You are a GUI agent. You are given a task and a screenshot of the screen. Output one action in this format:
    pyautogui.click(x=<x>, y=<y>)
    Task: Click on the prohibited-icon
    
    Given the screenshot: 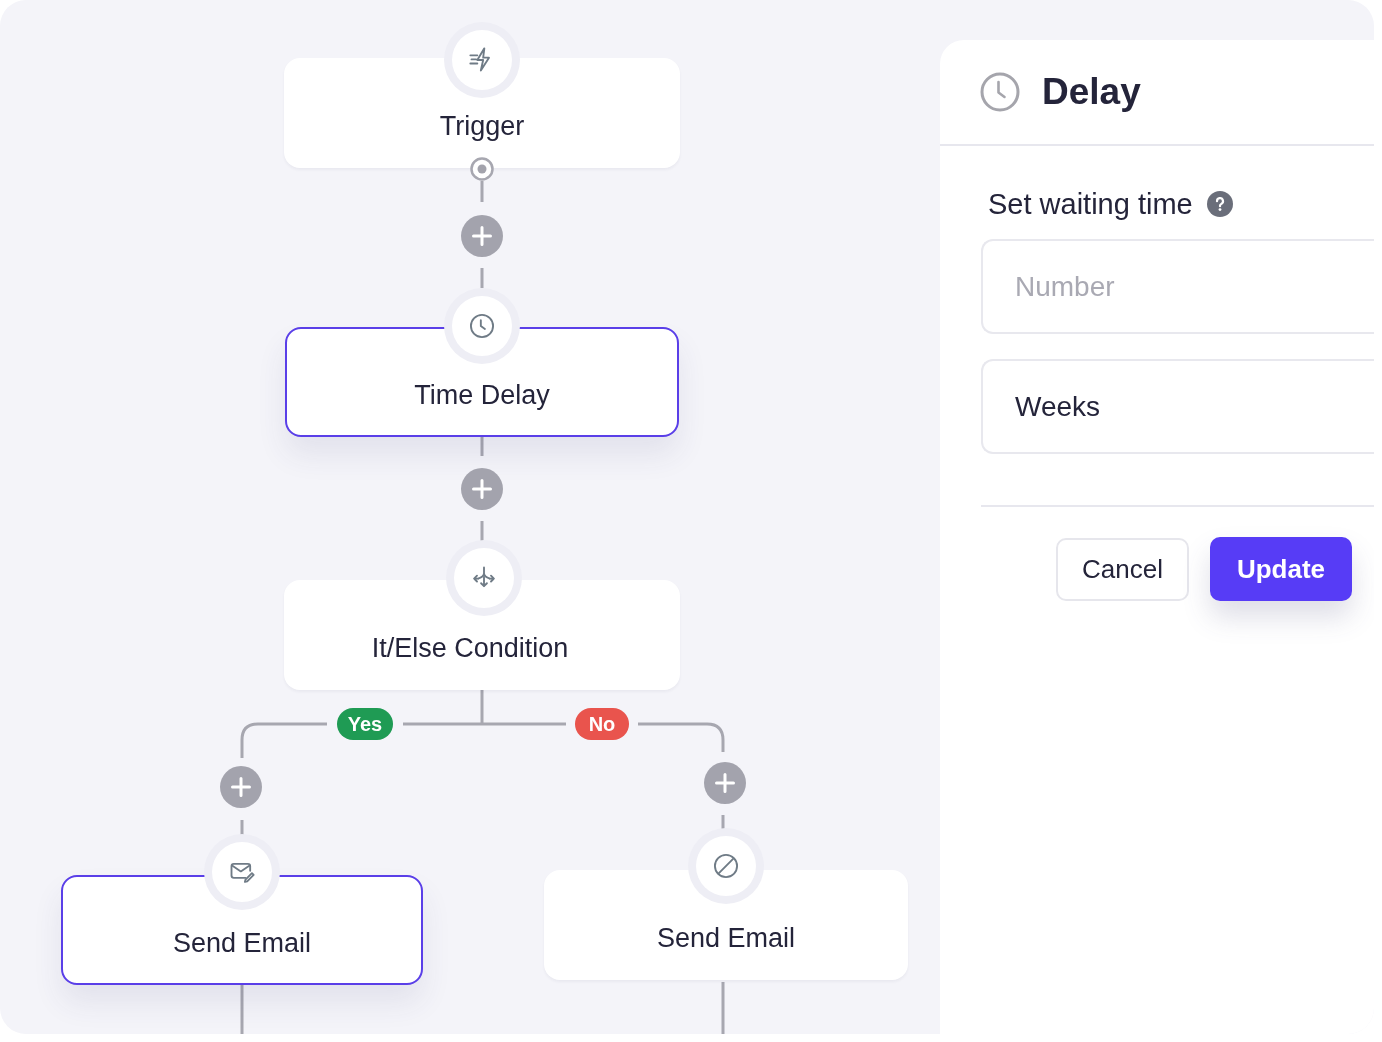 What is the action you would take?
    pyautogui.click(x=726, y=866)
    